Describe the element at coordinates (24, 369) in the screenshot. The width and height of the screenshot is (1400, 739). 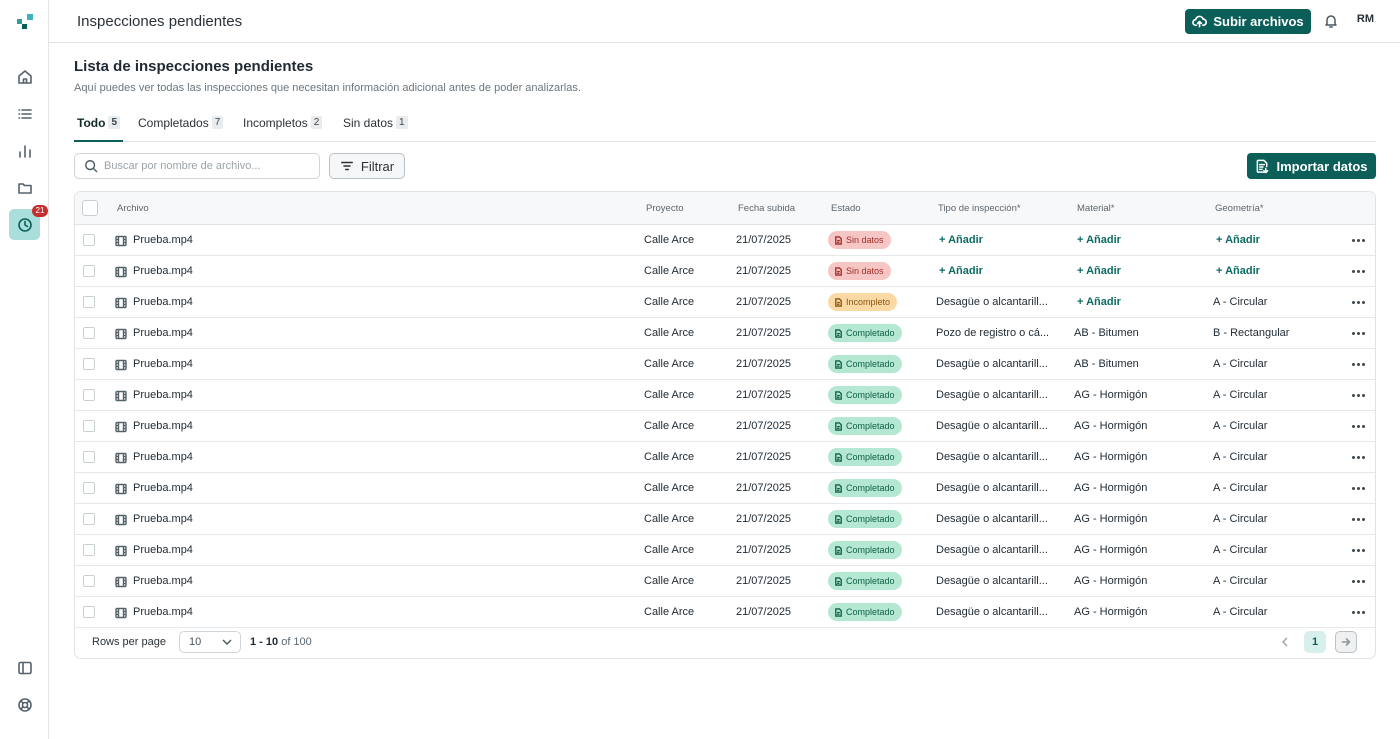
I see `sidebar: 21` at that location.